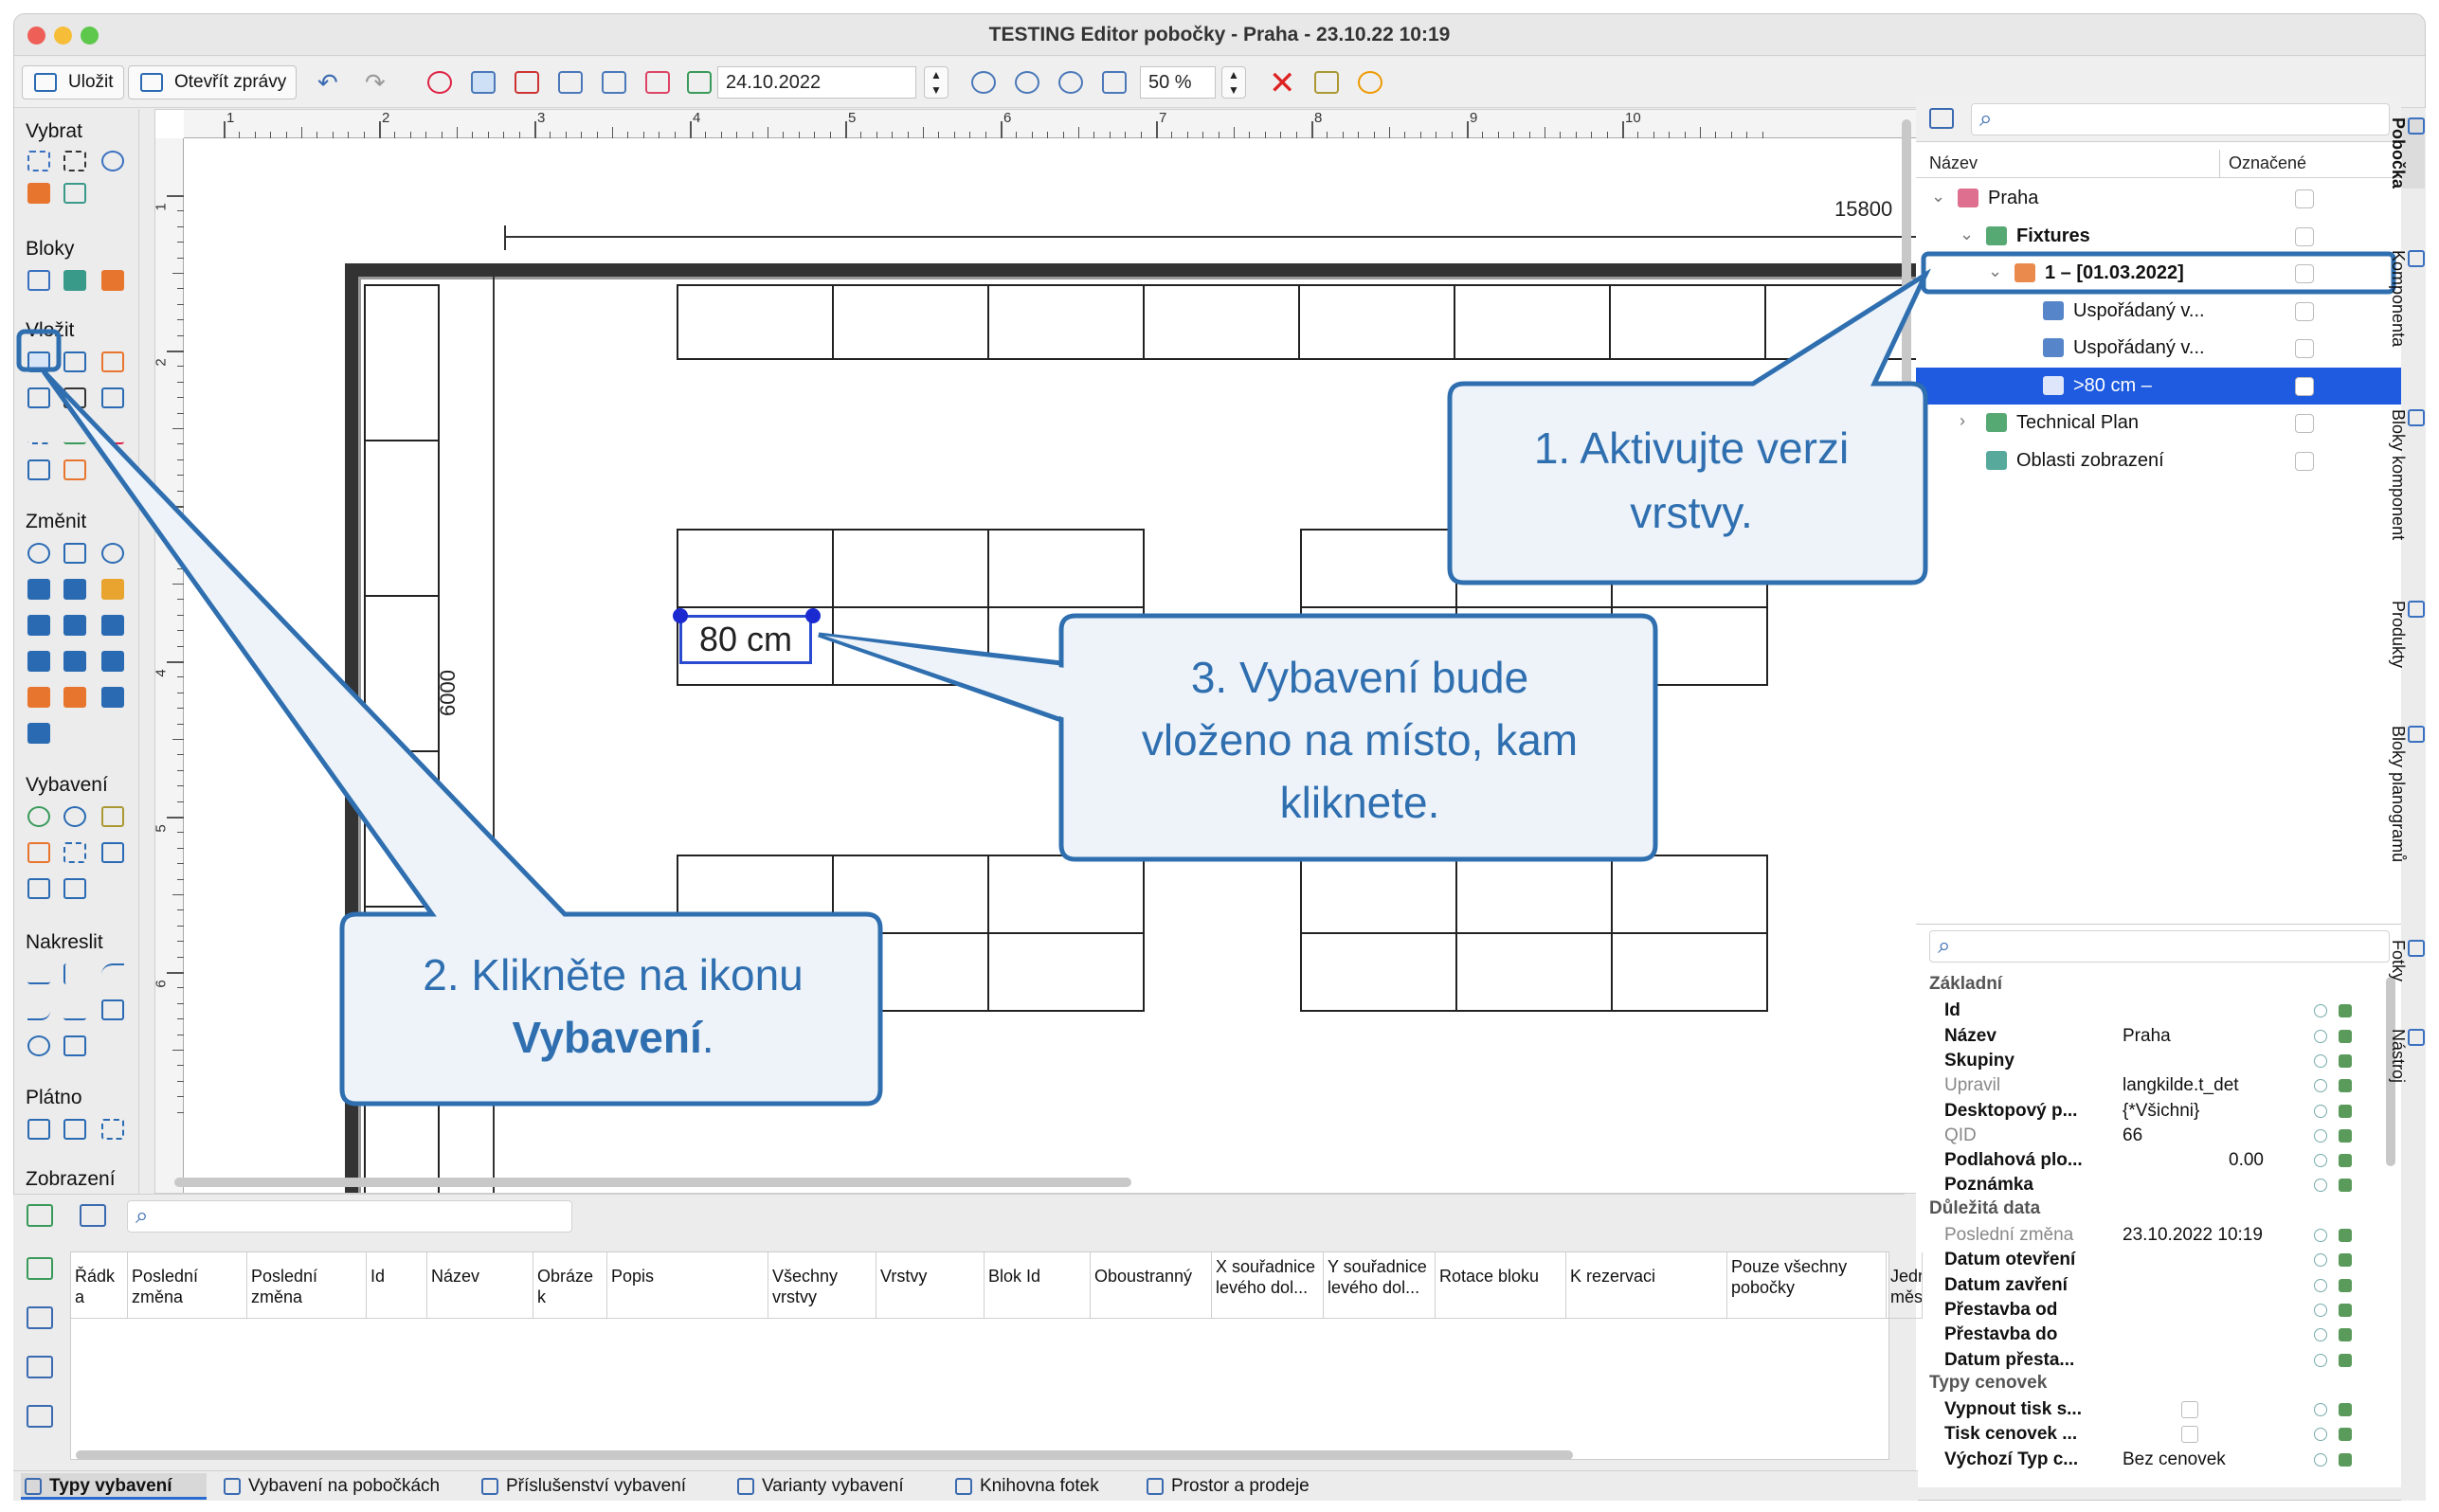  What do you see at coordinates (1965, 985) in the screenshot?
I see `props-section-header: Základní` at bounding box center [1965, 985].